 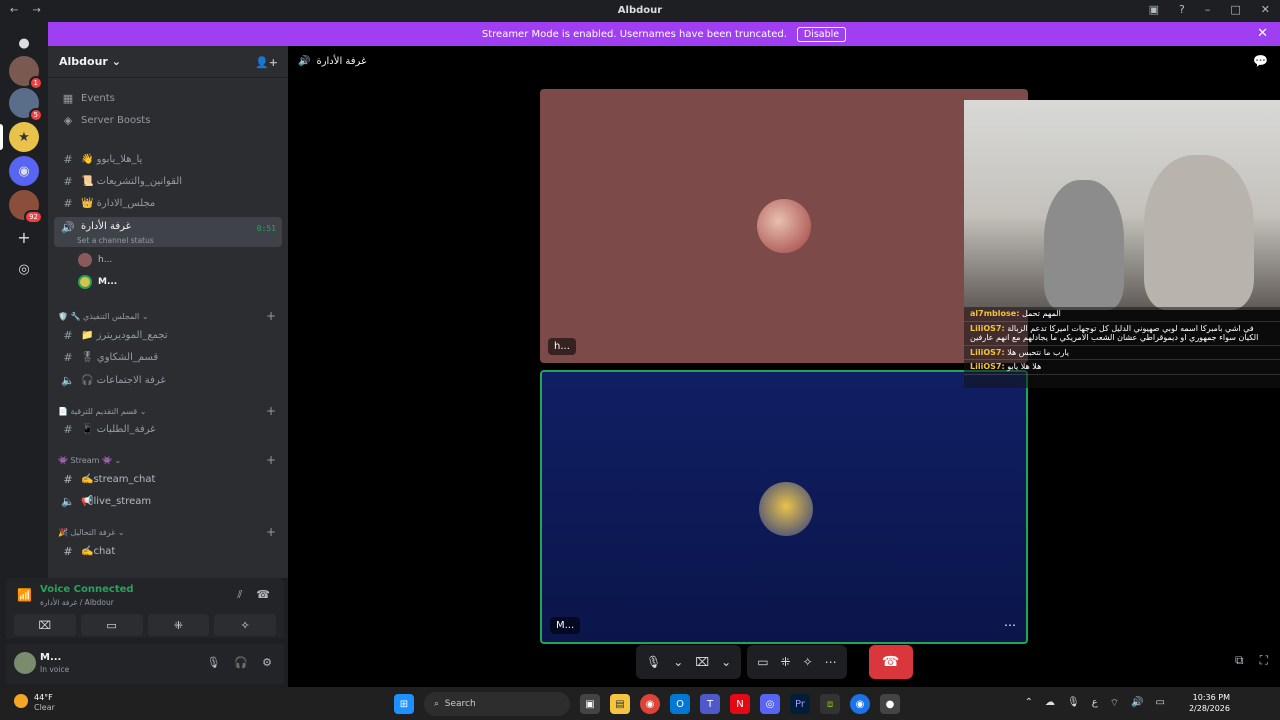 What do you see at coordinates (831, 662) in the screenshot?
I see `more-icon: ⋯` at bounding box center [831, 662].